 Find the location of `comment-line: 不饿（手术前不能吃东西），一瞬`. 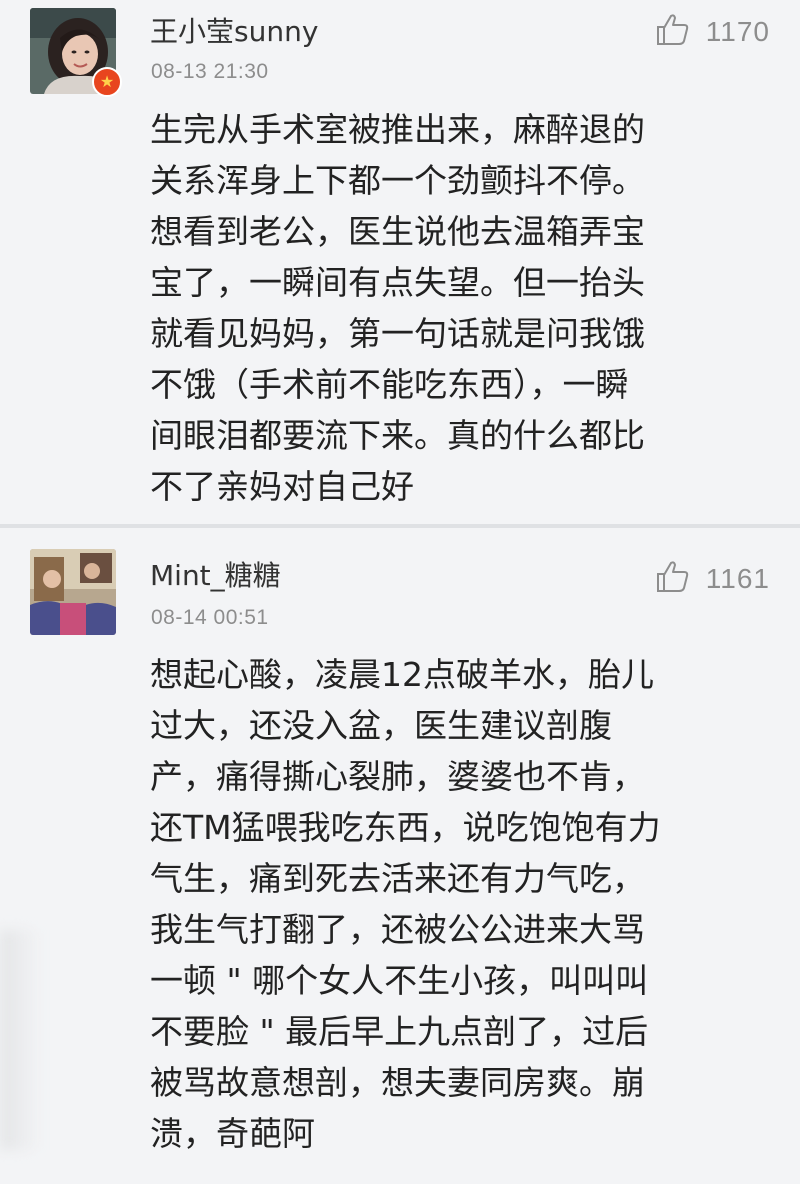

comment-line: 不饿（手术前不能吃东西），一瞬 is located at coordinates (389, 384).